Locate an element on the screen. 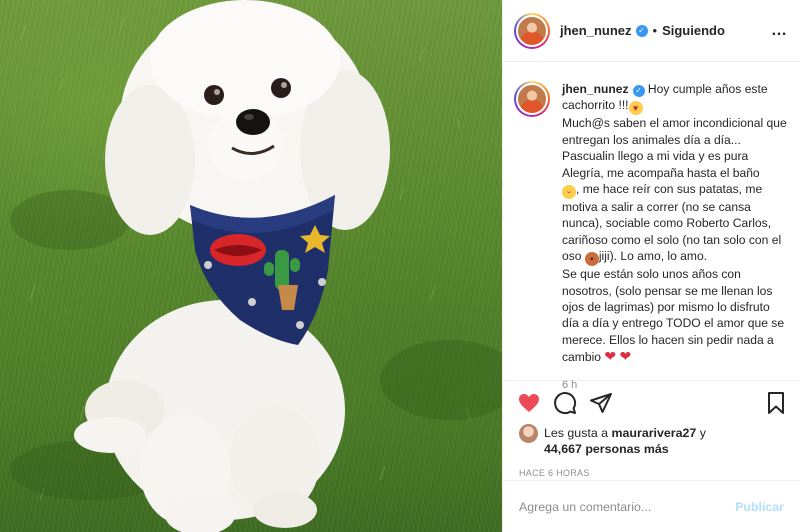 This screenshot has height=532, width=800. likes-prefix: Les gusta a is located at coordinates (578, 433).